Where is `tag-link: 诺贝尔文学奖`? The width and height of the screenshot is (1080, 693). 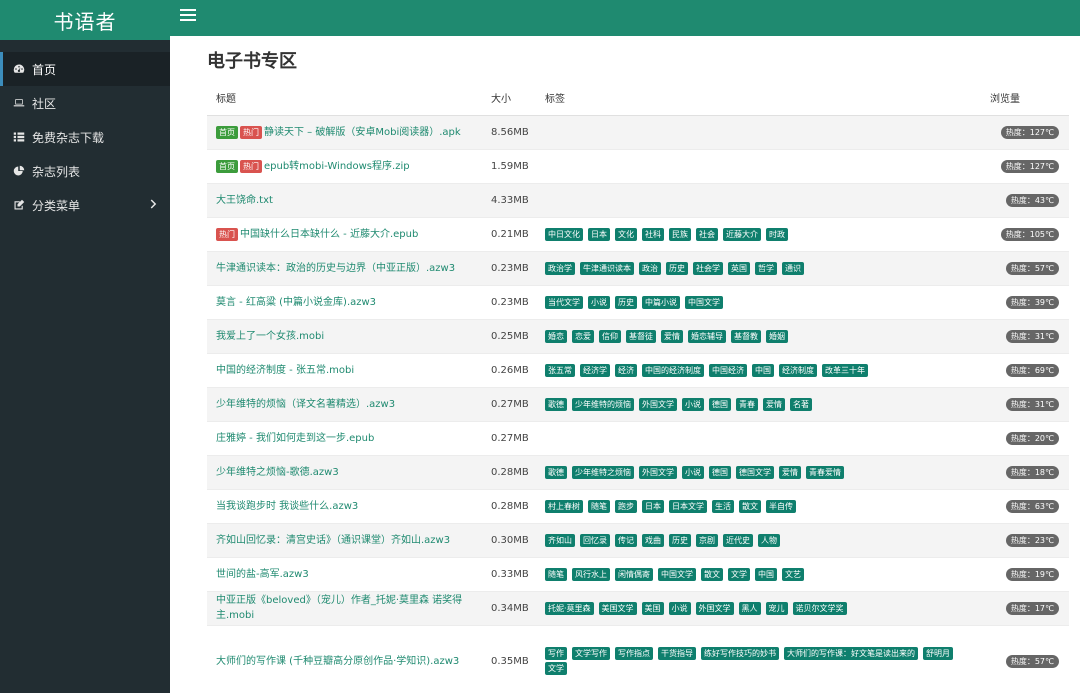
tag-link: 诺贝尔文学奖 is located at coordinates (819, 608).